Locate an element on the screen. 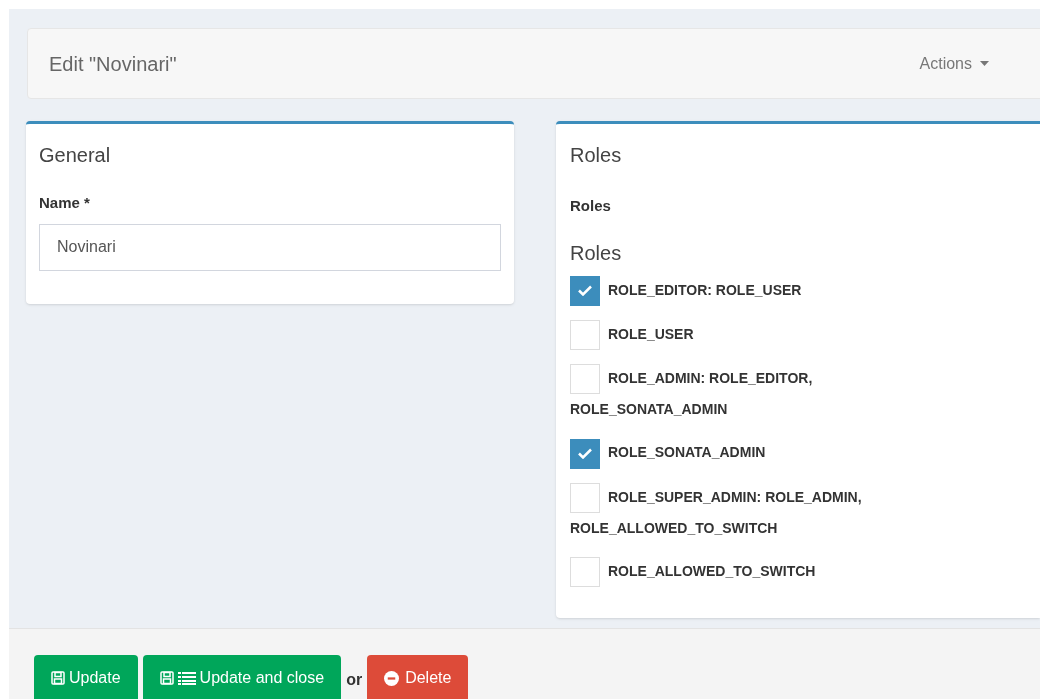  field-label: Roles is located at coordinates (591, 206).